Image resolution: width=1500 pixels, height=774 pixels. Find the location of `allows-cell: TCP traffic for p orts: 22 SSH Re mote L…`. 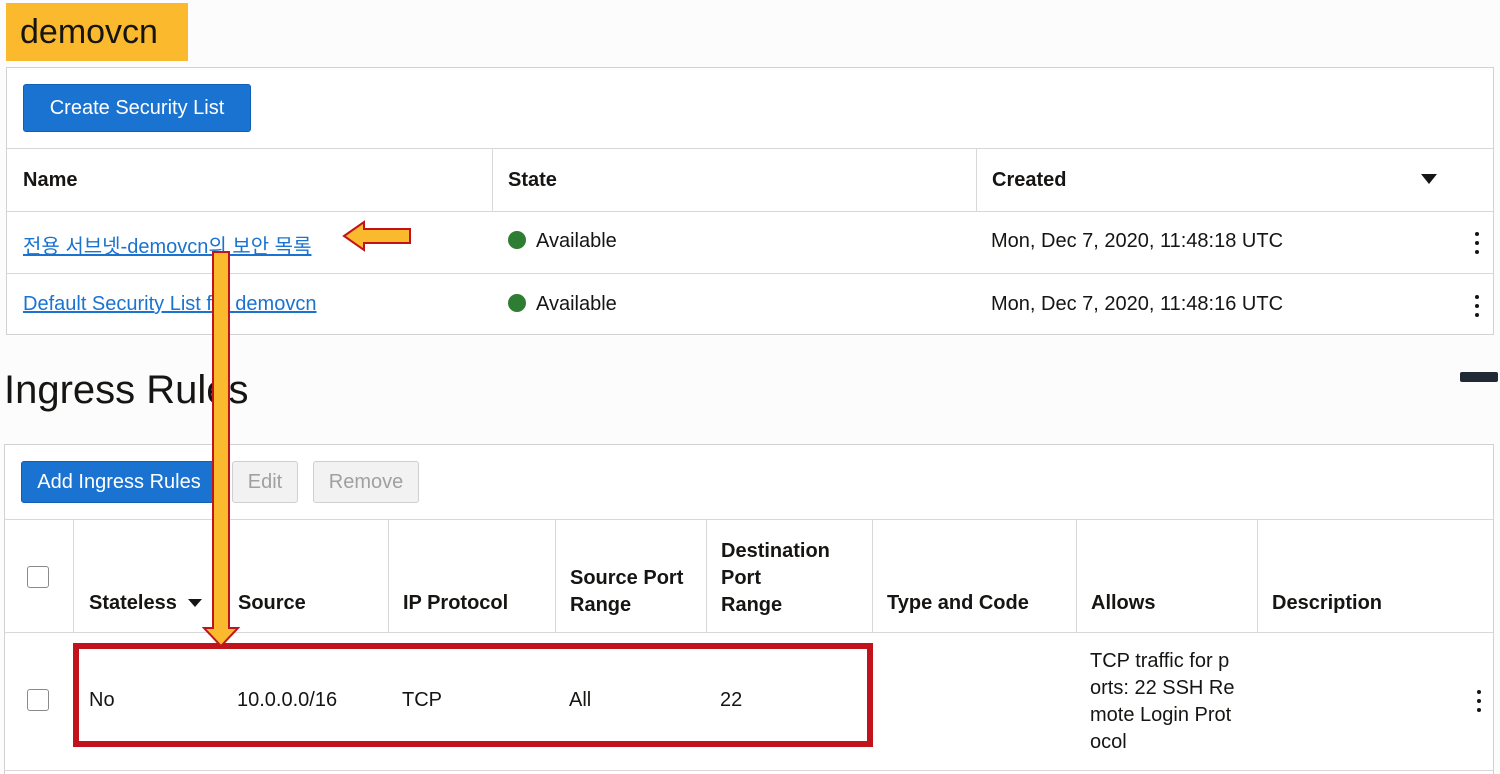

allows-cell: TCP traffic for p orts: 22 SSH Re mote L… is located at coordinates (1162, 701).